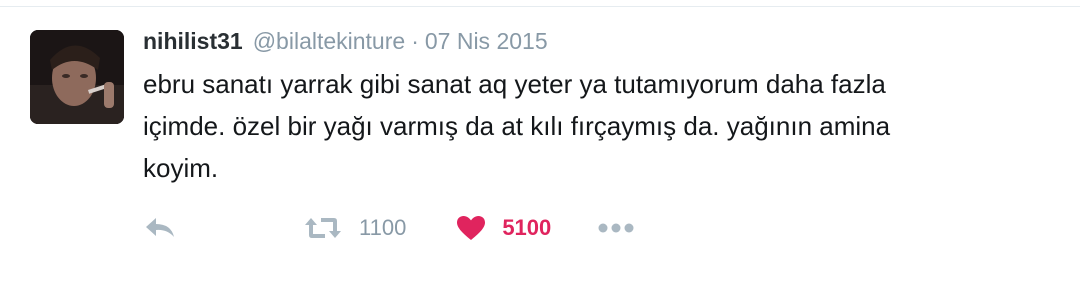  I want to click on action-bar: 1100 5100, so click(389, 228).